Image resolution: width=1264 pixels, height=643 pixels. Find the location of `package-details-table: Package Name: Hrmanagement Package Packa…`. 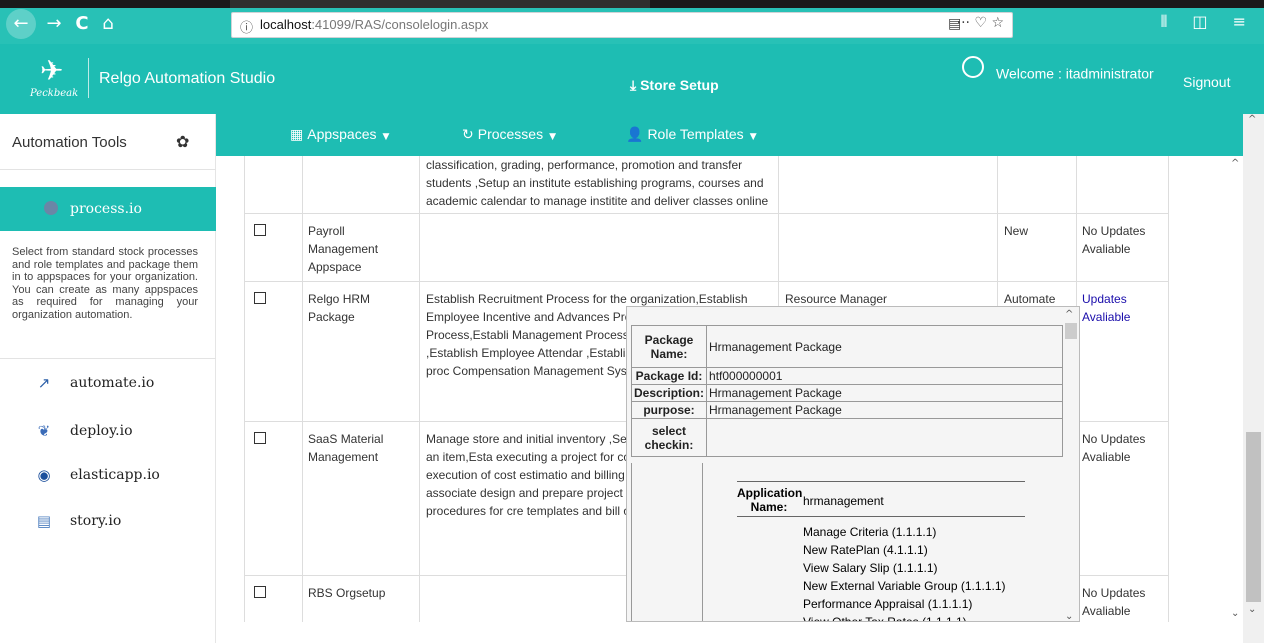

package-details-table: Package Name: Hrmanagement Package Packa… is located at coordinates (846, 391).